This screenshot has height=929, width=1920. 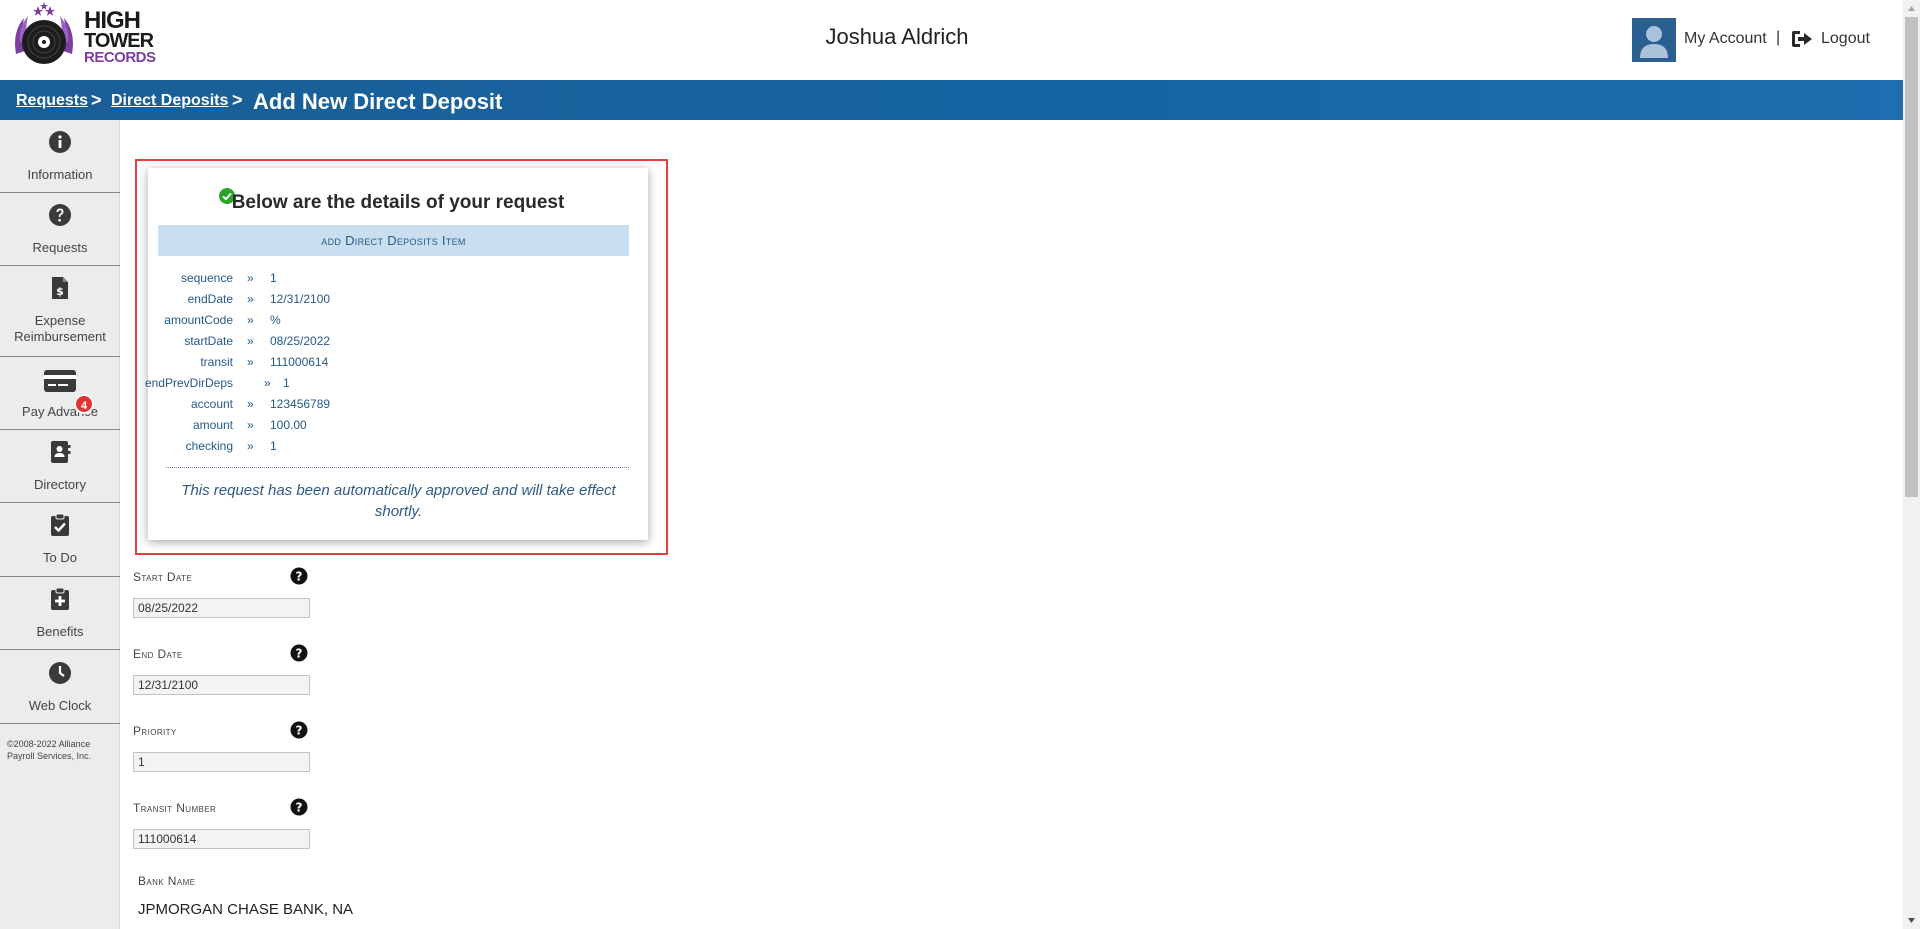 What do you see at coordinates (158, 654) in the screenshot?
I see `end-date-label: End Date` at bounding box center [158, 654].